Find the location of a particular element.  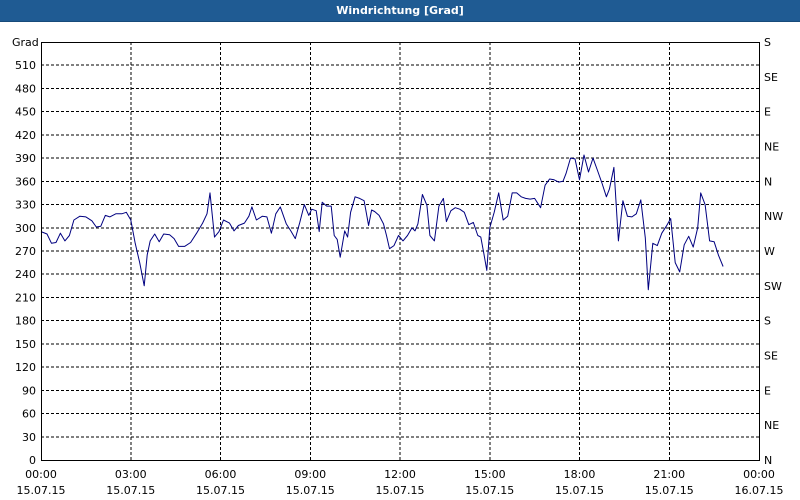

x-tick-time: 09:00 is located at coordinates (310, 474).